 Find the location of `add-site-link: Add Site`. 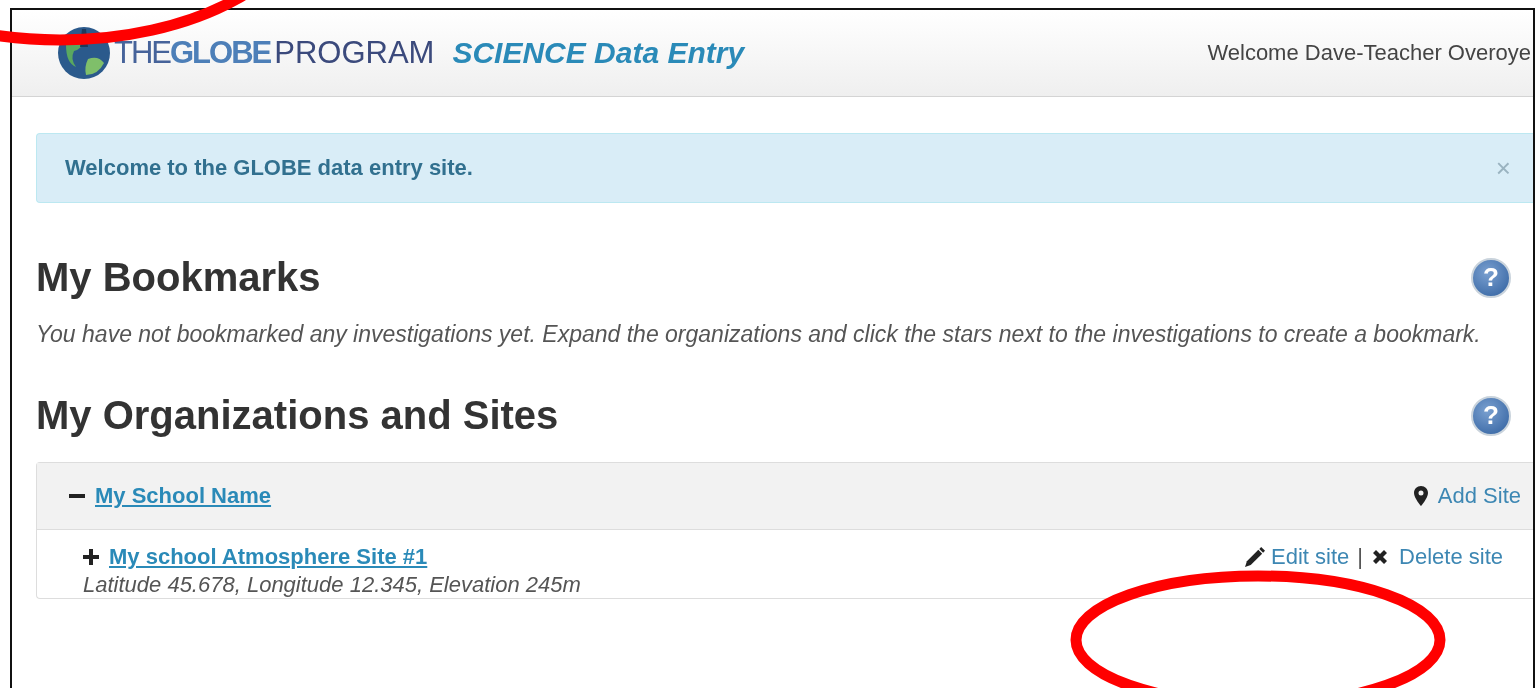

add-site-link: Add Site is located at coordinates (1479, 496).